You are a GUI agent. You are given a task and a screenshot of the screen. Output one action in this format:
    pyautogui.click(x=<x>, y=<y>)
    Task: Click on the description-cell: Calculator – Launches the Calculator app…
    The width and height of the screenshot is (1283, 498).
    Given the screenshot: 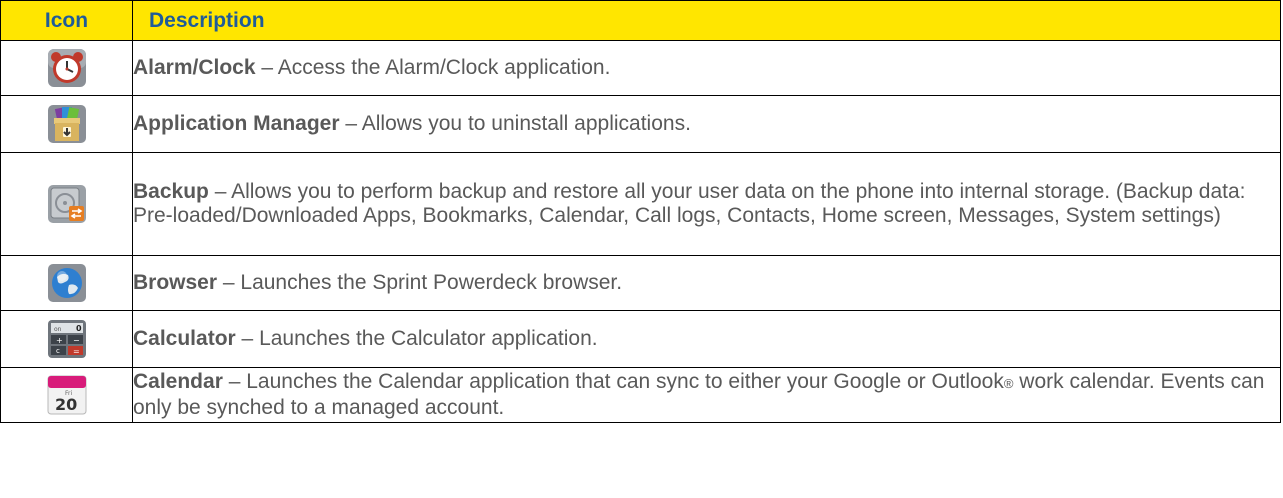 What is the action you would take?
    pyautogui.click(x=706, y=339)
    